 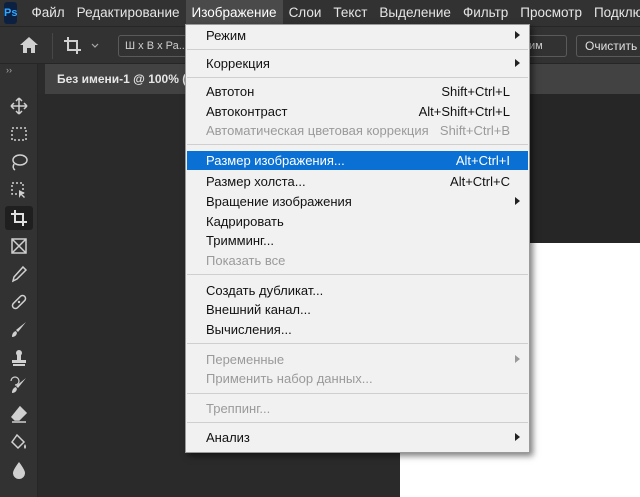 What do you see at coordinates (475, 91) in the screenshot?
I see `menu-item-shortcut: Shift+Ctrl+L` at bounding box center [475, 91].